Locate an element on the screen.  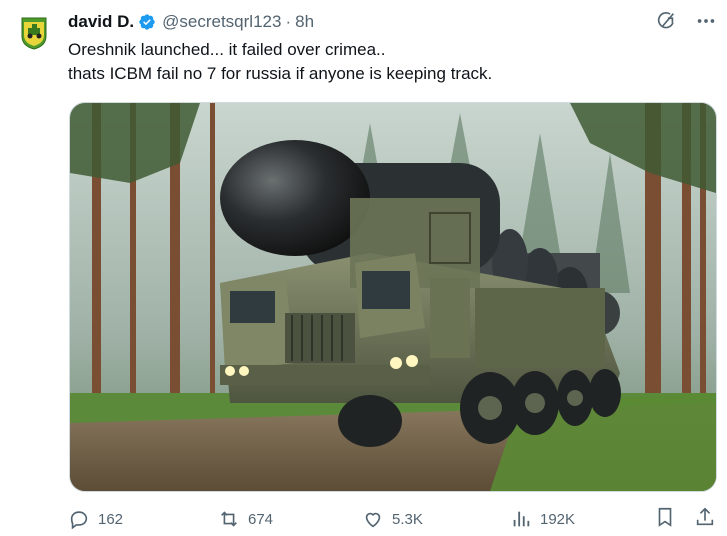
bookmark-icon is located at coordinates (665, 517).